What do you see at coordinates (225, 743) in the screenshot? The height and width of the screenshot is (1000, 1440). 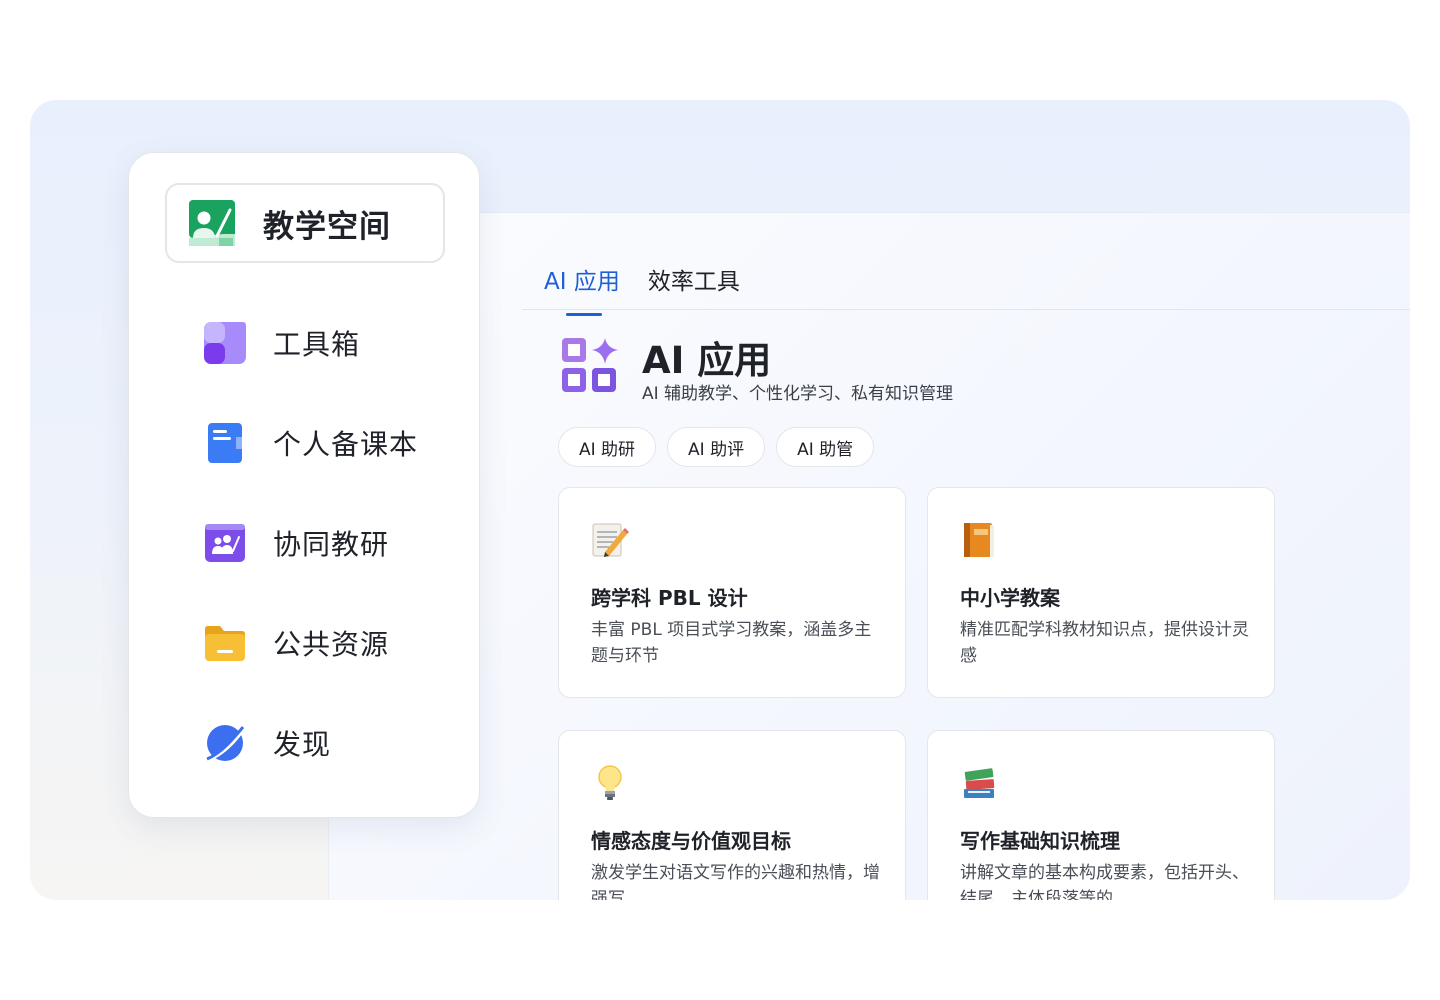 I see `planet-icon` at bounding box center [225, 743].